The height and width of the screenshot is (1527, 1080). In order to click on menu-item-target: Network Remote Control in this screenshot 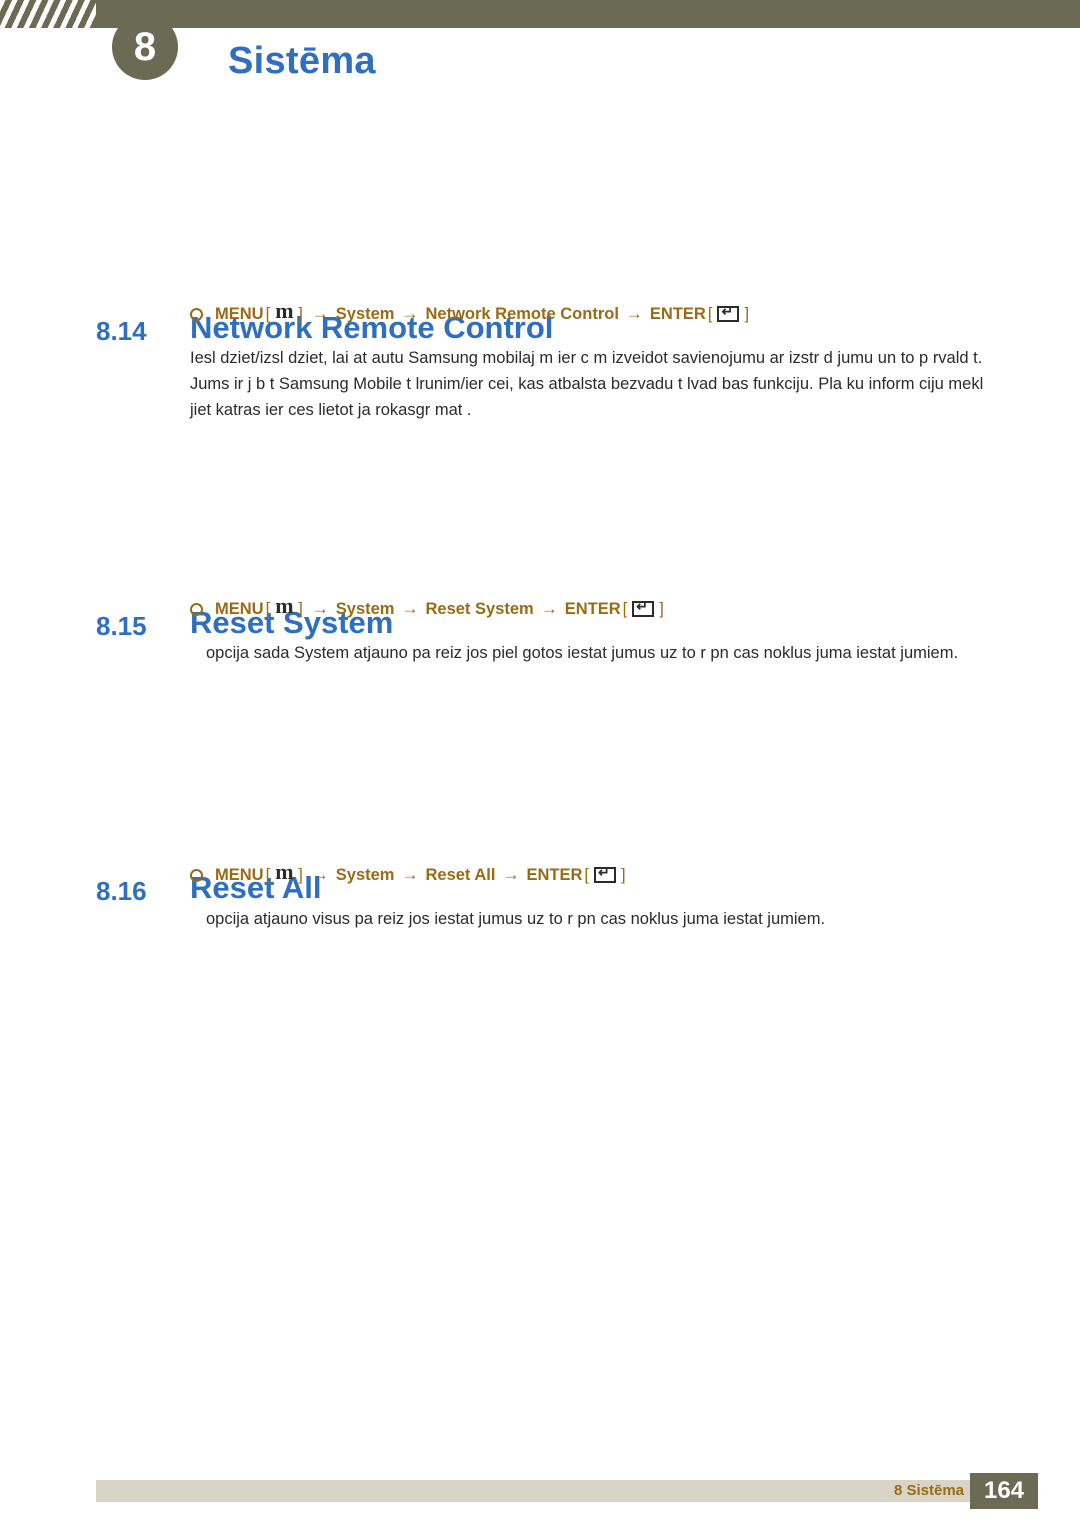, I will do `click(522, 313)`.